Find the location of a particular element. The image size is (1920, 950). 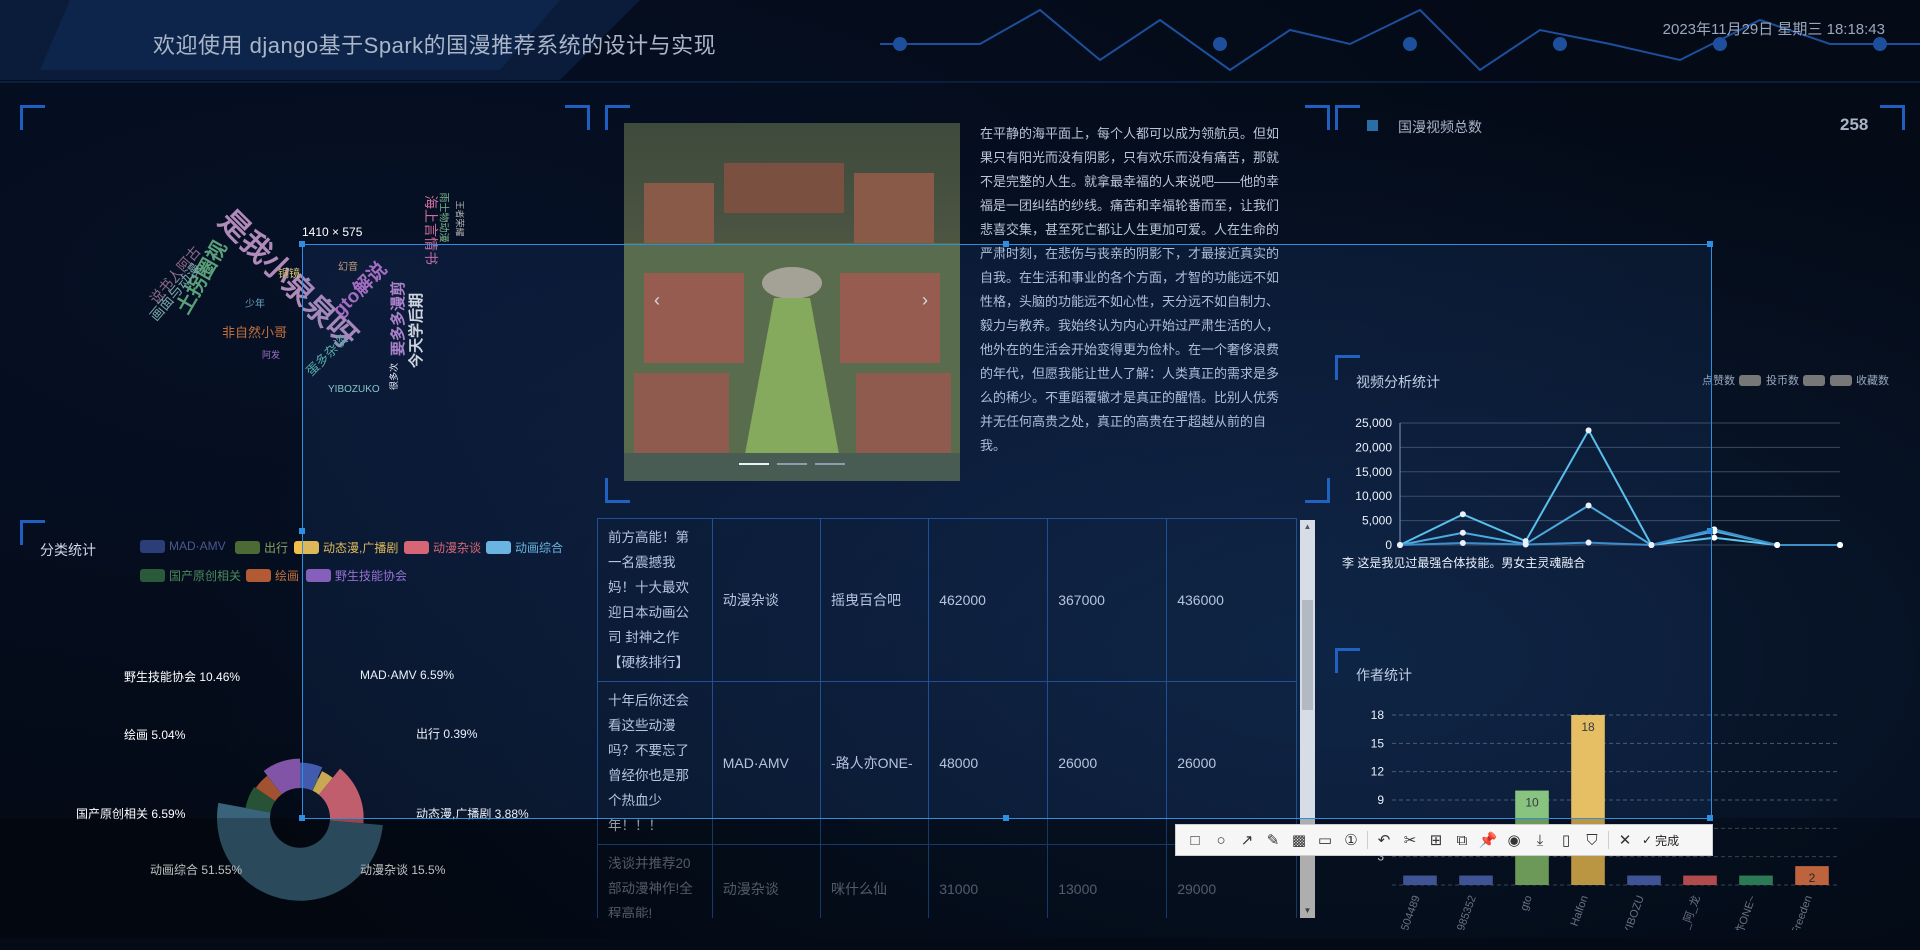

selection-size-label: 1410 × 575 is located at coordinates (332, 232).